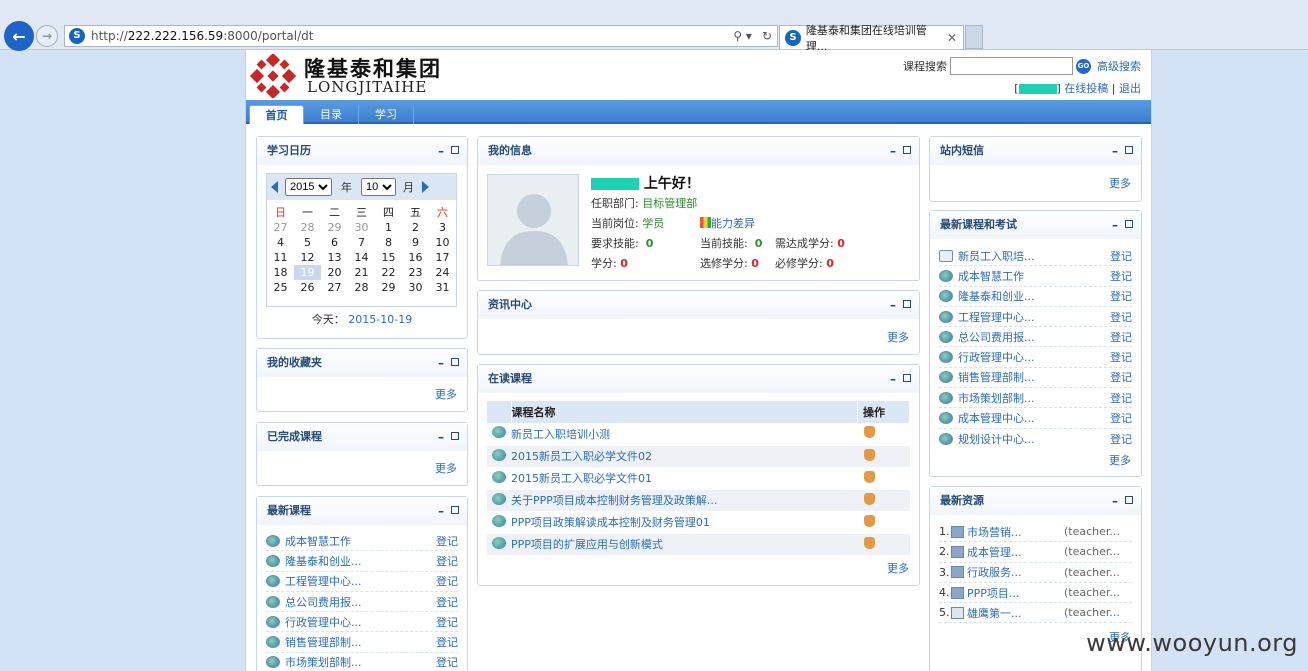 This screenshot has width=1308, height=671. What do you see at coordinates (280, 272) in the screenshot?
I see `day: 18` at bounding box center [280, 272].